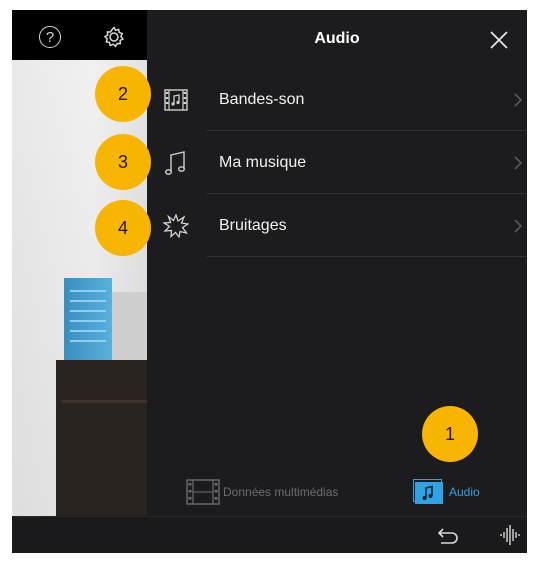 The height and width of the screenshot is (564, 533). What do you see at coordinates (262, 99) in the screenshot?
I see `menu-item-label: Bandes-son` at bounding box center [262, 99].